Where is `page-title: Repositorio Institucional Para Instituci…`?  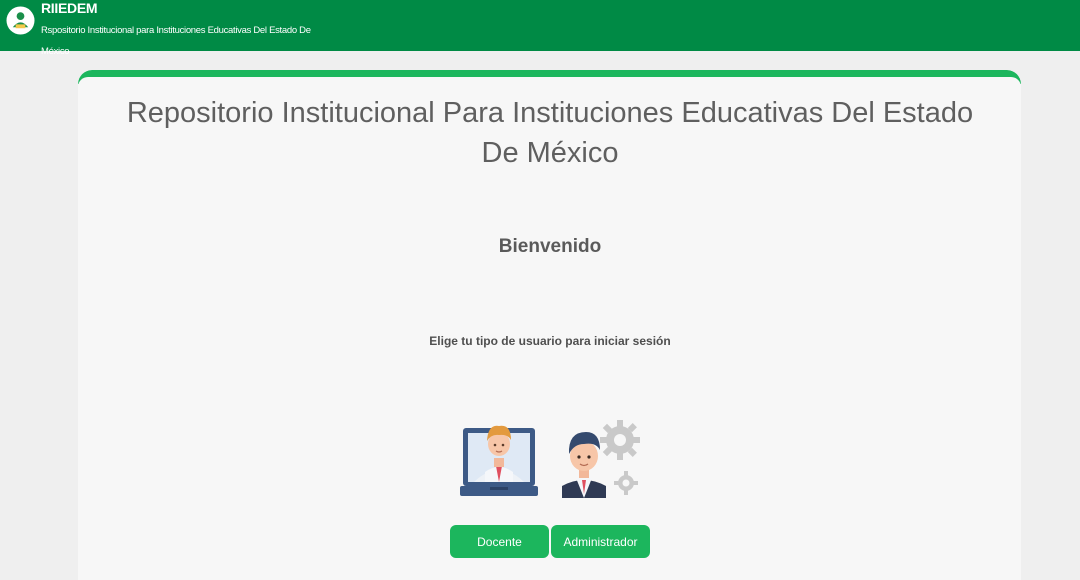
page-title: Repositorio Institucional Para Instituci… is located at coordinates (550, 133).